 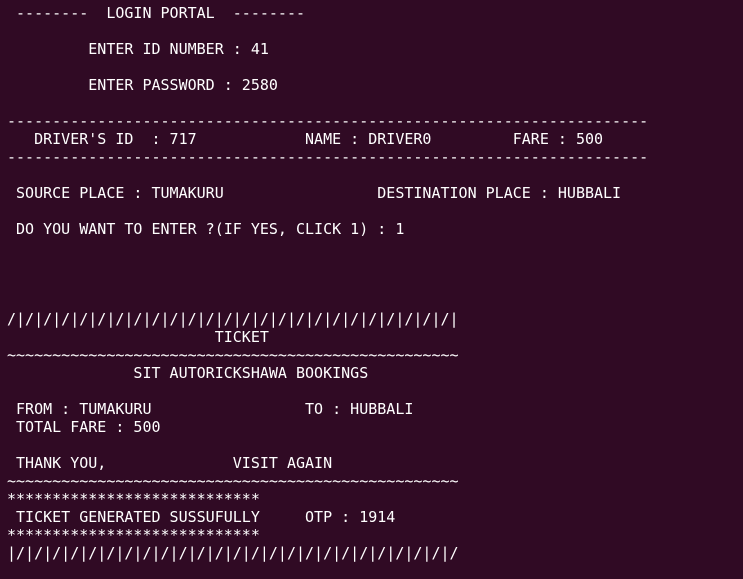 What do you see at coordinates (188, 373) in the screenshot?
I see `ticket-company-name: SIT AUTORICKSHAWA BOOKINGS` at bounding box center [188, 373].